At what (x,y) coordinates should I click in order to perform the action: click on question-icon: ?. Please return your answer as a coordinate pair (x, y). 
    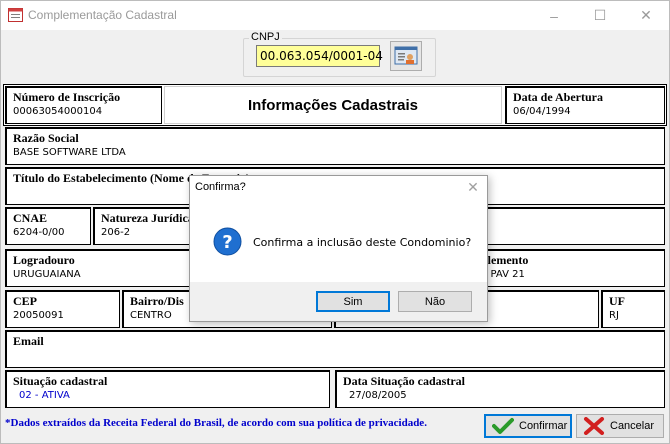
    Looking at the image, I should click on (227, 241).